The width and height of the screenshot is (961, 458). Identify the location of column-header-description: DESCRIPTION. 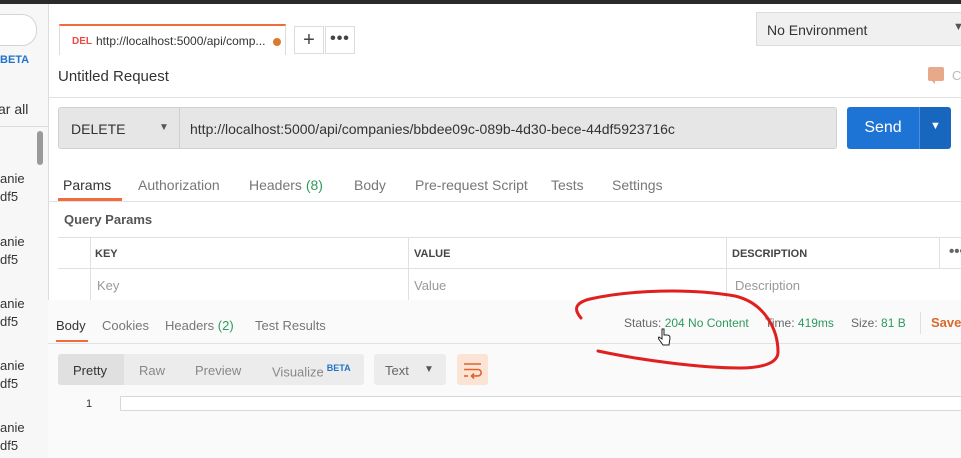
(770, 254).